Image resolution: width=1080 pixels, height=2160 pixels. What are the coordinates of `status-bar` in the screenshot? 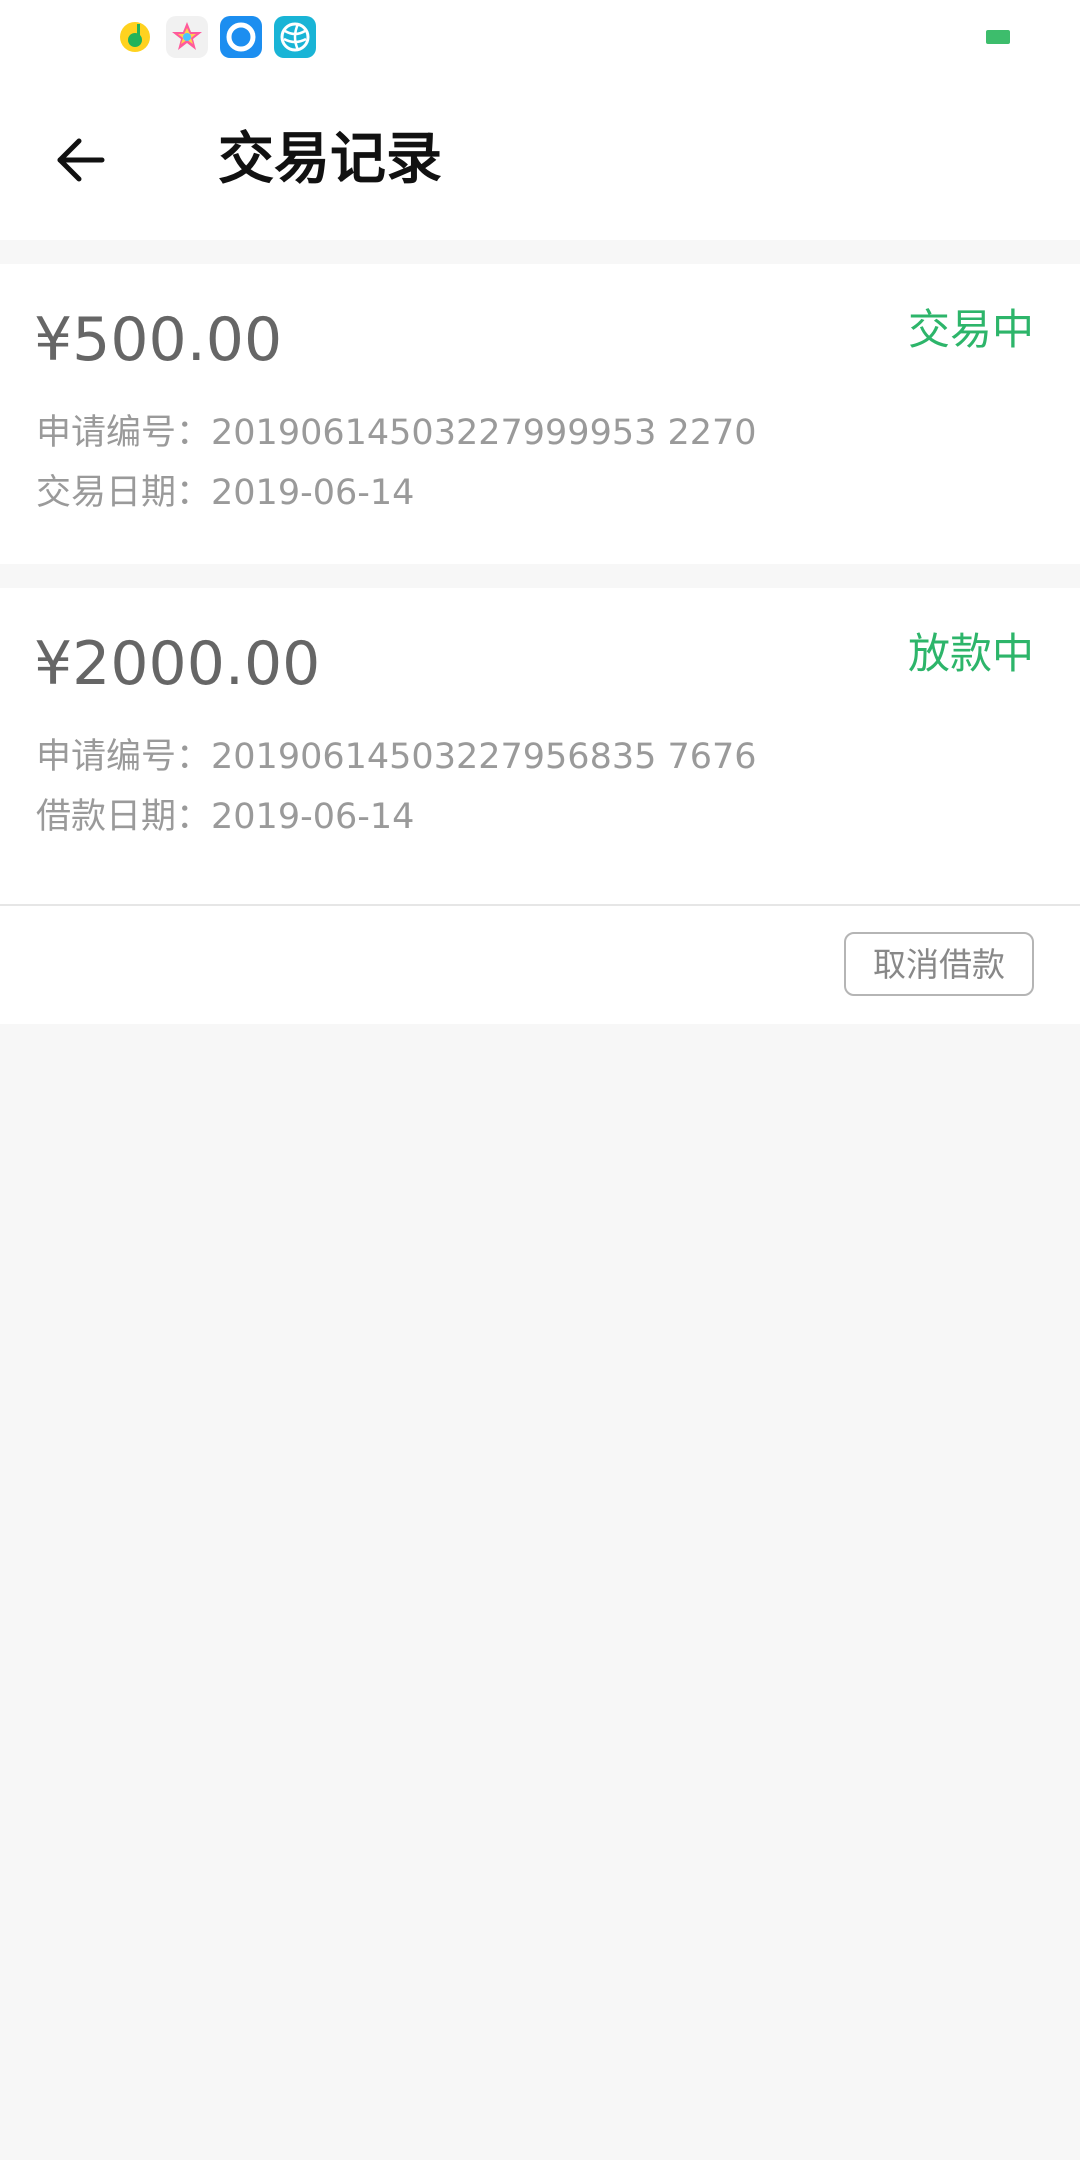 It's located at (540, 38).